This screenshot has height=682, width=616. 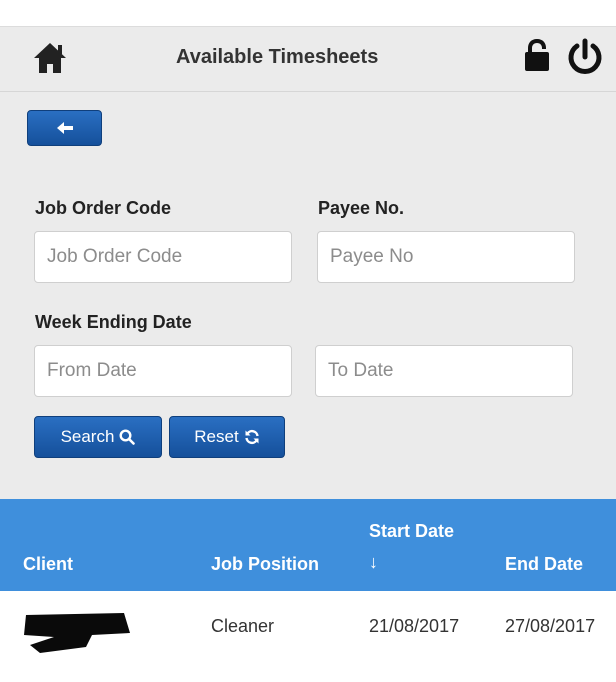 I want to click on search-icon, so click(x=127, y=437).